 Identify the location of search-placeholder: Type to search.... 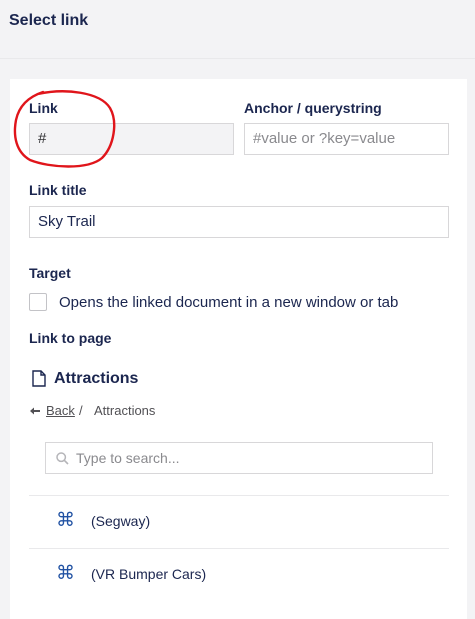
(128, 458).